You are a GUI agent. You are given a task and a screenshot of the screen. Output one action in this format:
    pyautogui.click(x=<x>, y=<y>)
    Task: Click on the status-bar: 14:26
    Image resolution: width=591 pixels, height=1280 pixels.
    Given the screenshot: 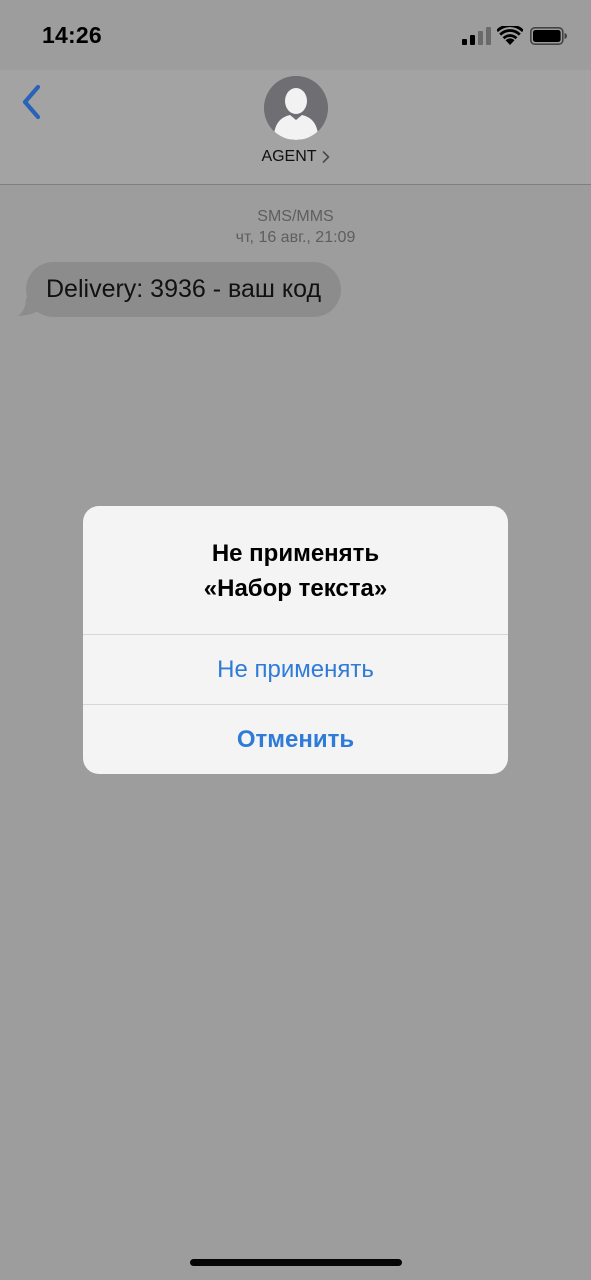 What is the action you would take?
    pyautogui.click(x=295, y=35)
    